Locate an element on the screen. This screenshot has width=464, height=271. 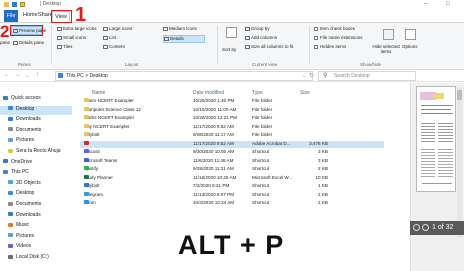
preview-scrollbar is located at coordinates (459, 163).